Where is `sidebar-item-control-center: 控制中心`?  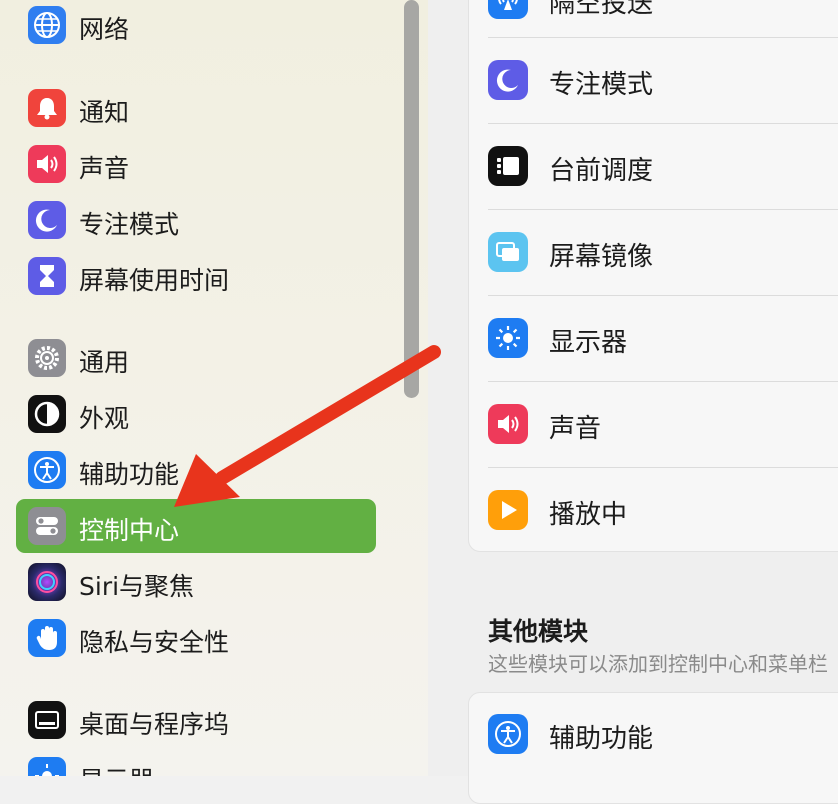
sidebar-item-control-center: 控制中心 is located at coordinates (196, 526).